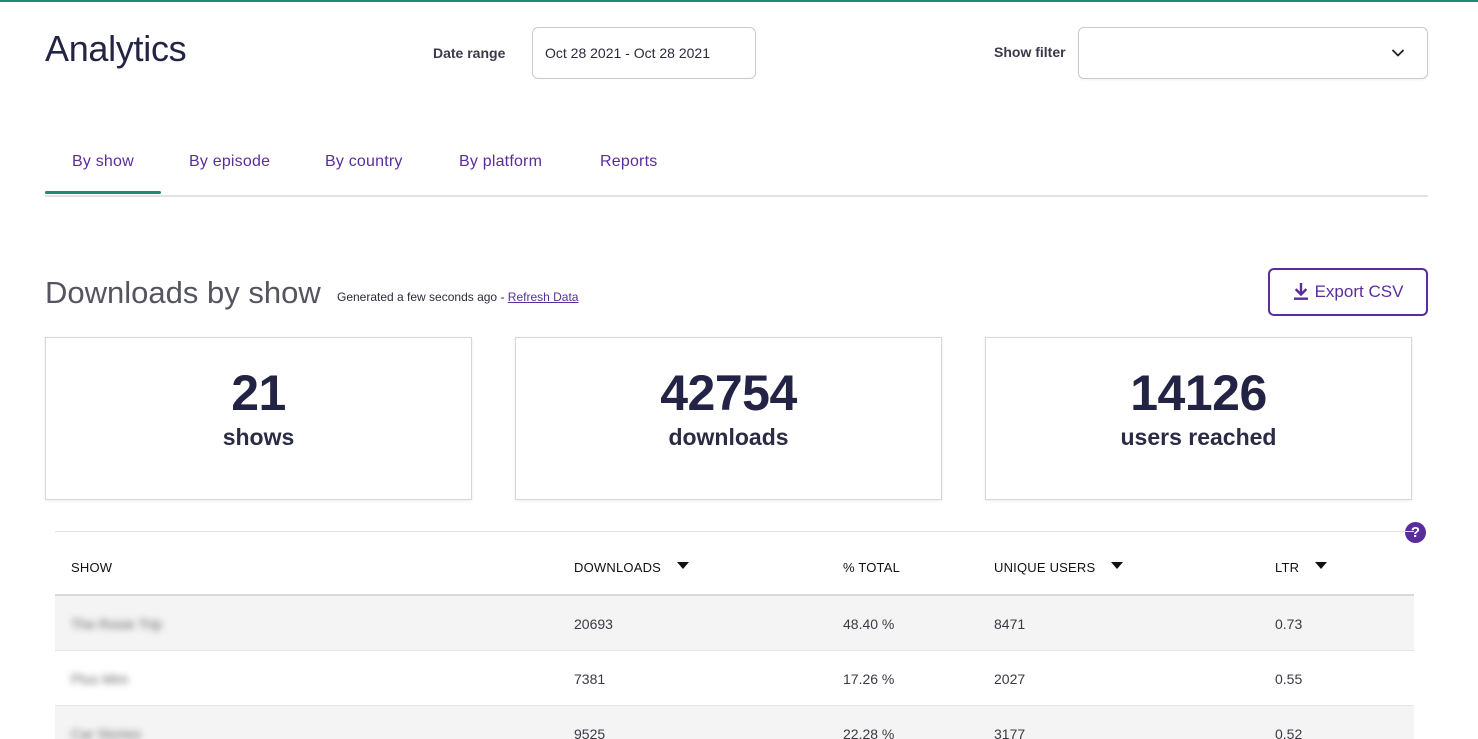 This screenshot has width=1478, height=739. What do you see at coordinates (869, 732) in the screenshot?
I see `cell-pct: 22.28 %` at bounding box center [869, 732].